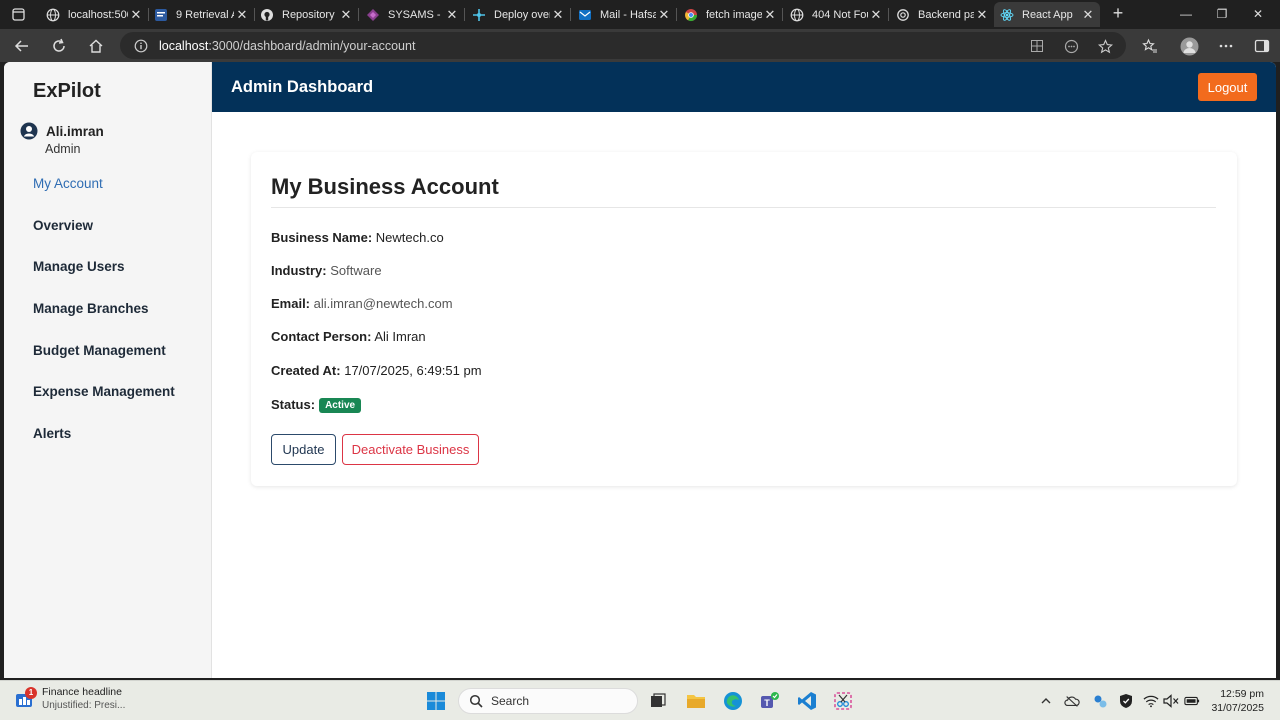 This screenshot has width=1280, height=720. What do you see at coordinates (585, 15) in the screenshot?
I see `outlook-icon` at bounding box center [585, 15].